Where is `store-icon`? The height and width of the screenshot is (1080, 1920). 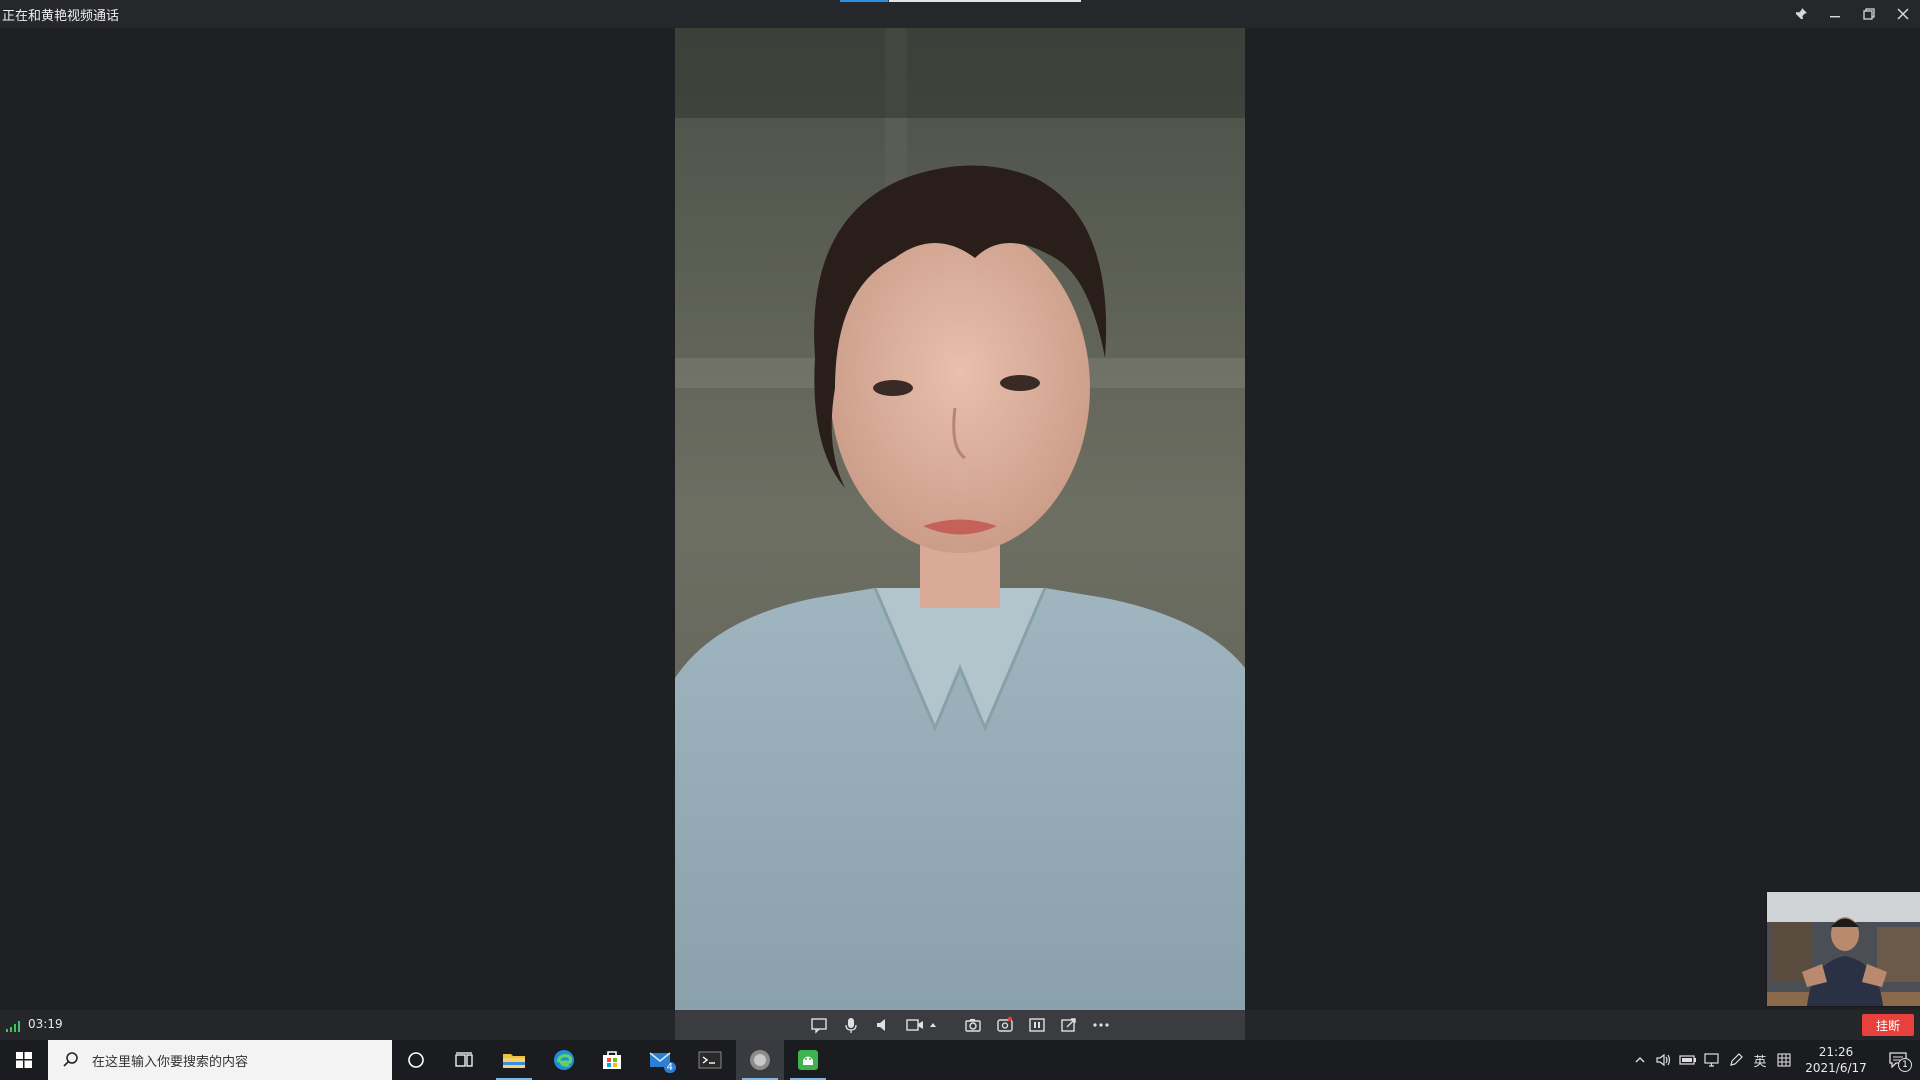 store-icon is located at coordinates (612, 1060).